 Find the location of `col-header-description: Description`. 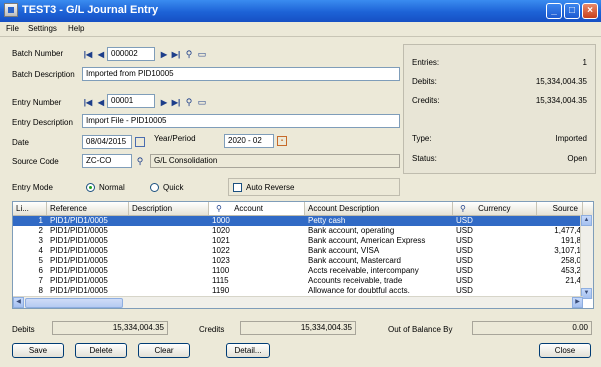

col-header-description: Description is located at coordinates (169, 208).